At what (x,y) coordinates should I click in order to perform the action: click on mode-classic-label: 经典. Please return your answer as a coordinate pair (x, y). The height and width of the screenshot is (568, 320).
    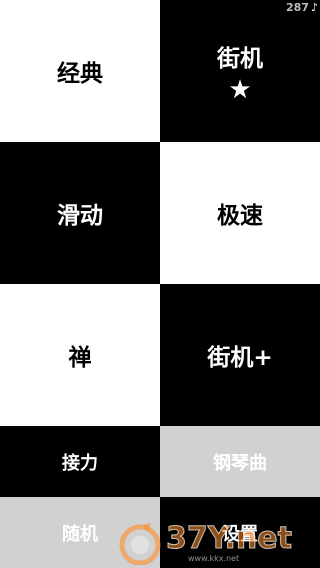
    Looking at the image, I should click on (80, 74).